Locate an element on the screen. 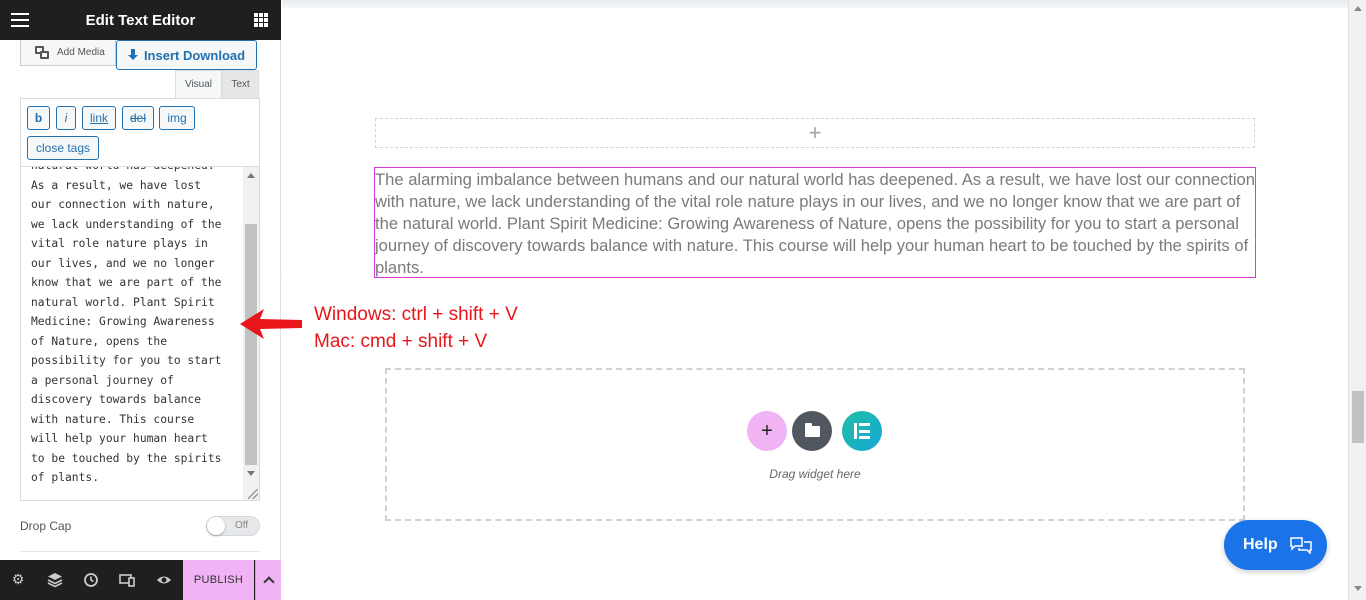  toggle-state-label: Off is located at coordinates (242, 525).